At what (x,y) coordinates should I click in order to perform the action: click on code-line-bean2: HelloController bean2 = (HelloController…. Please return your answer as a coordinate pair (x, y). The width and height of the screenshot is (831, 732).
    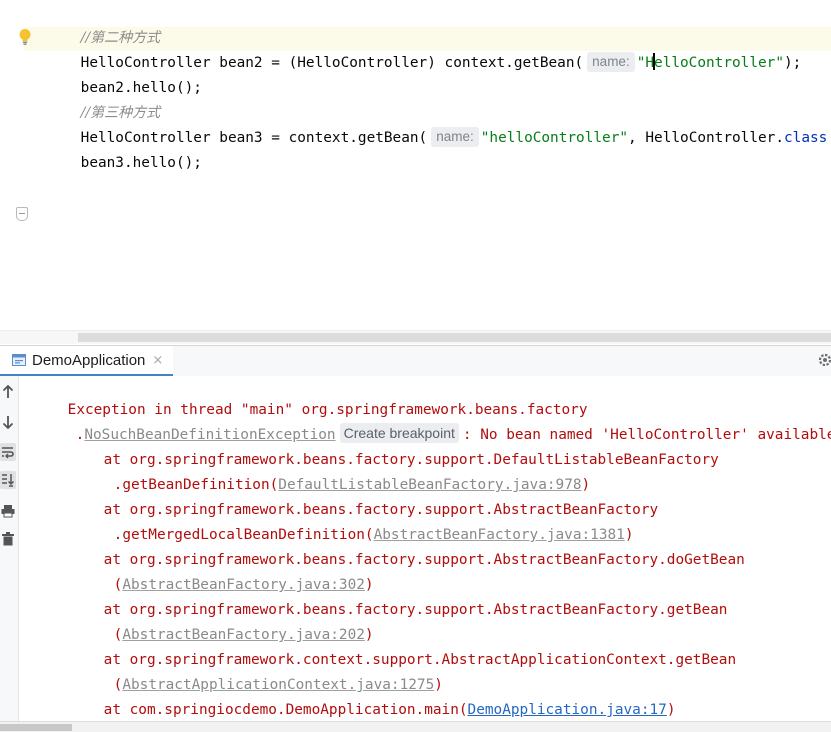
    Looking at the image, I should click on (423, 49).